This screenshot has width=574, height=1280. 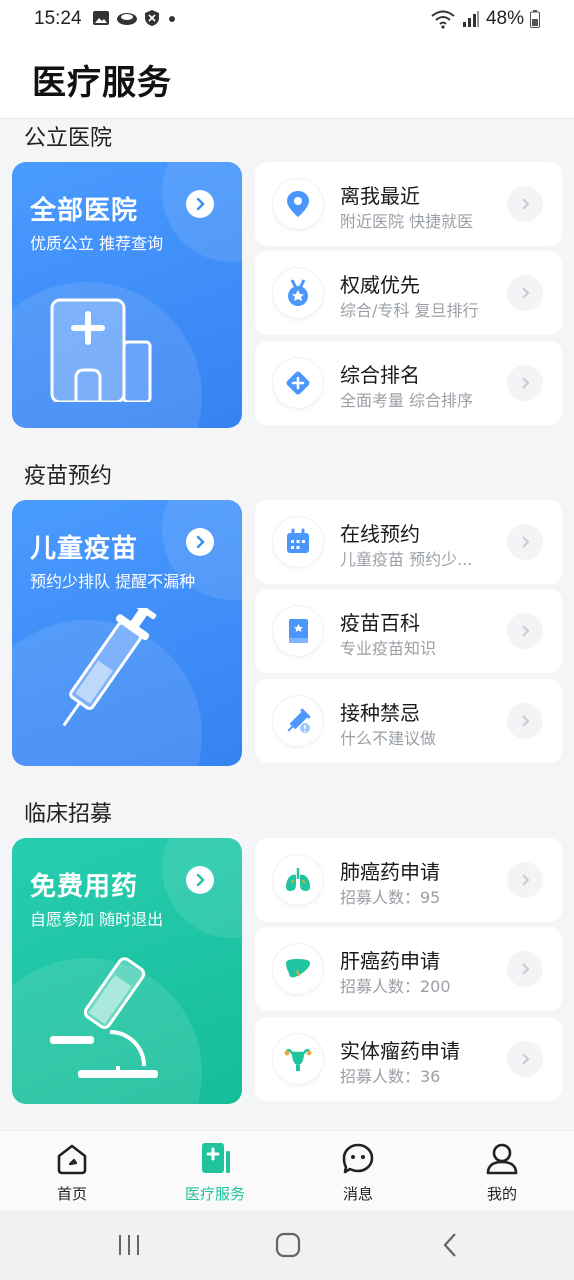 What do you see at coordinates (68, 476) in the screenshot?
I see `section-title-vaccines: 疫苗预约` at bounding box center [68, 476].